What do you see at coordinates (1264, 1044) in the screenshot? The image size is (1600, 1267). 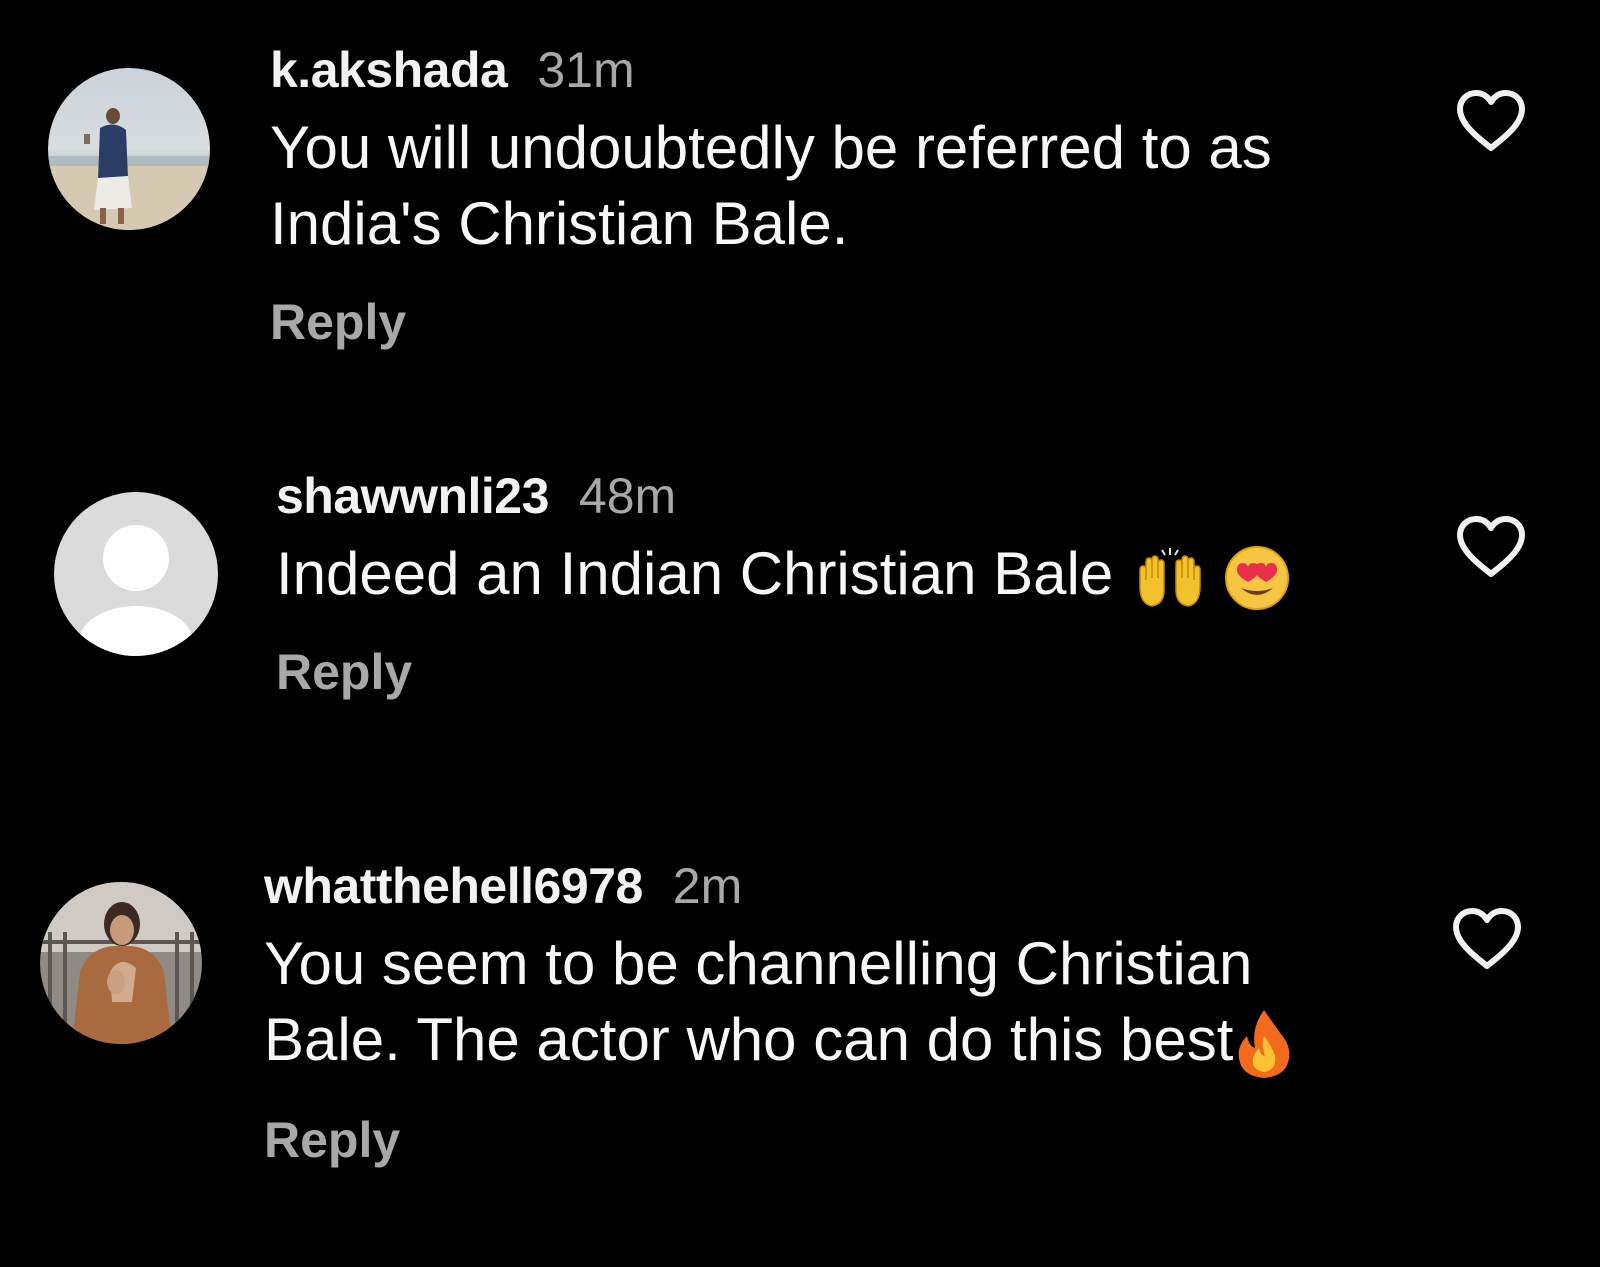 I see `fire-emoji` at bounding box center [1264, 1044].